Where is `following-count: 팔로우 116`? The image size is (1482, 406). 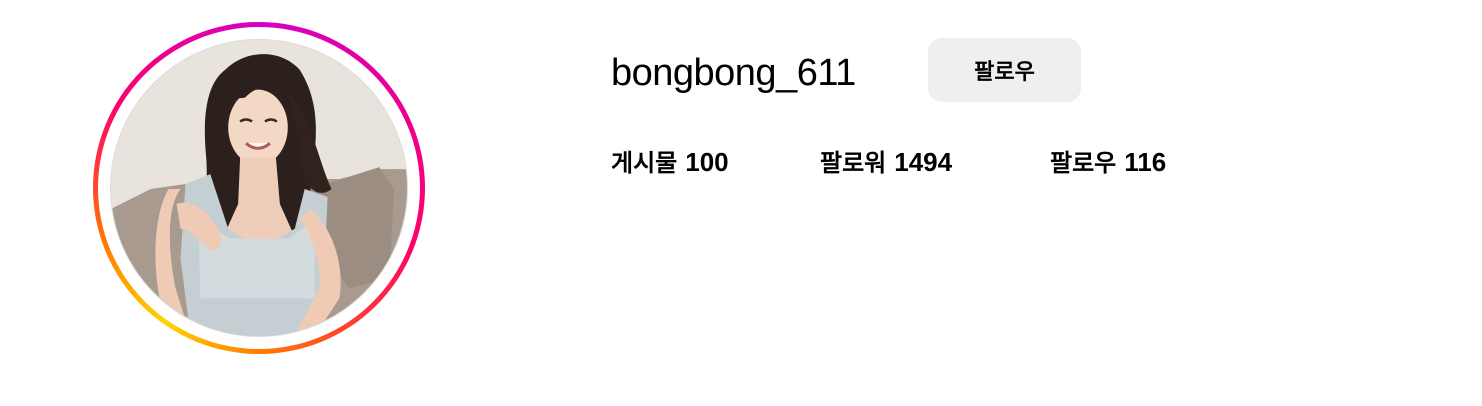 following-count: 팔로우 116 is located at coordinates (1108, 162).